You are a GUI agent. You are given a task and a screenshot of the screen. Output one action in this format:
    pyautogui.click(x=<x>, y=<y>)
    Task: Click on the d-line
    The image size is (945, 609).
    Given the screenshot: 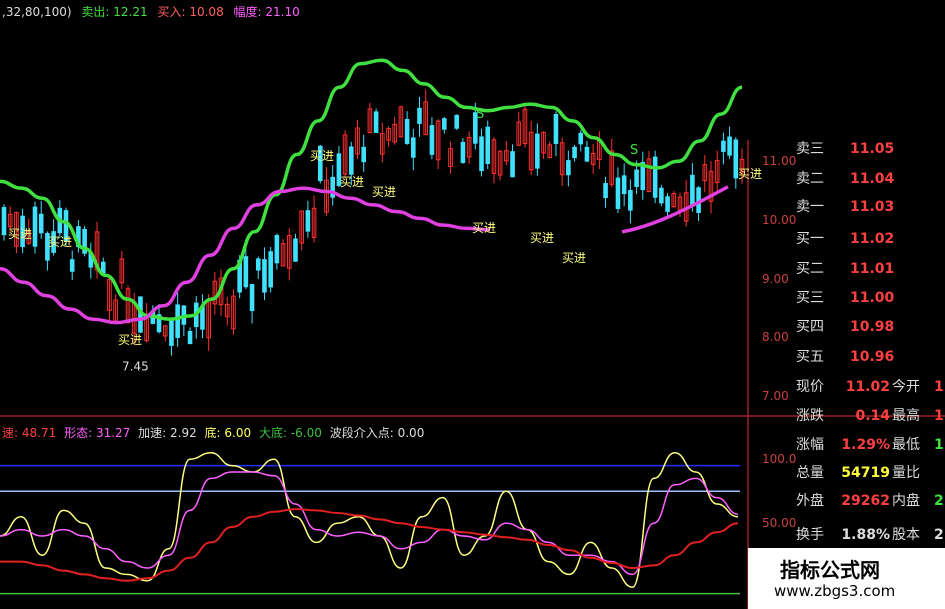 What is the action you would take?
    pyautogui.click(x=369, y=523)
    